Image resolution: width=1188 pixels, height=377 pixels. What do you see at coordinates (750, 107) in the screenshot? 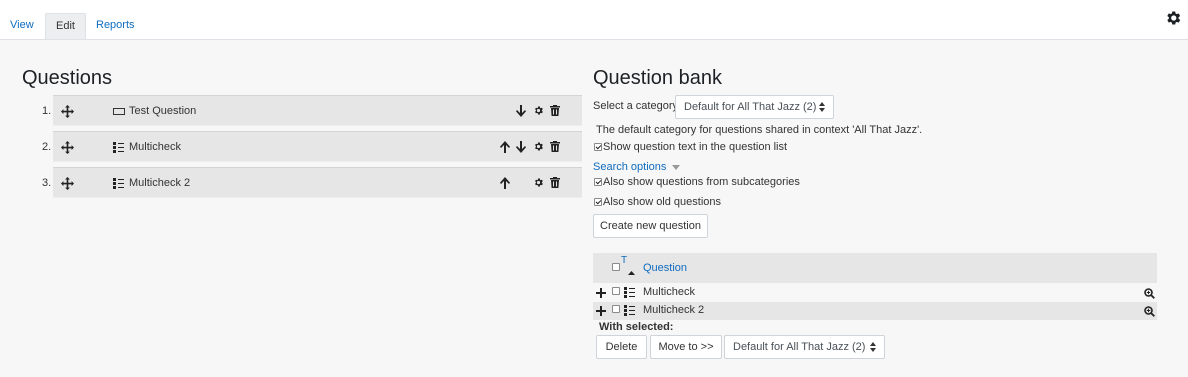
I see `category-select-value: Default for All That Jazz (2)` at bounding box center [750, 107].